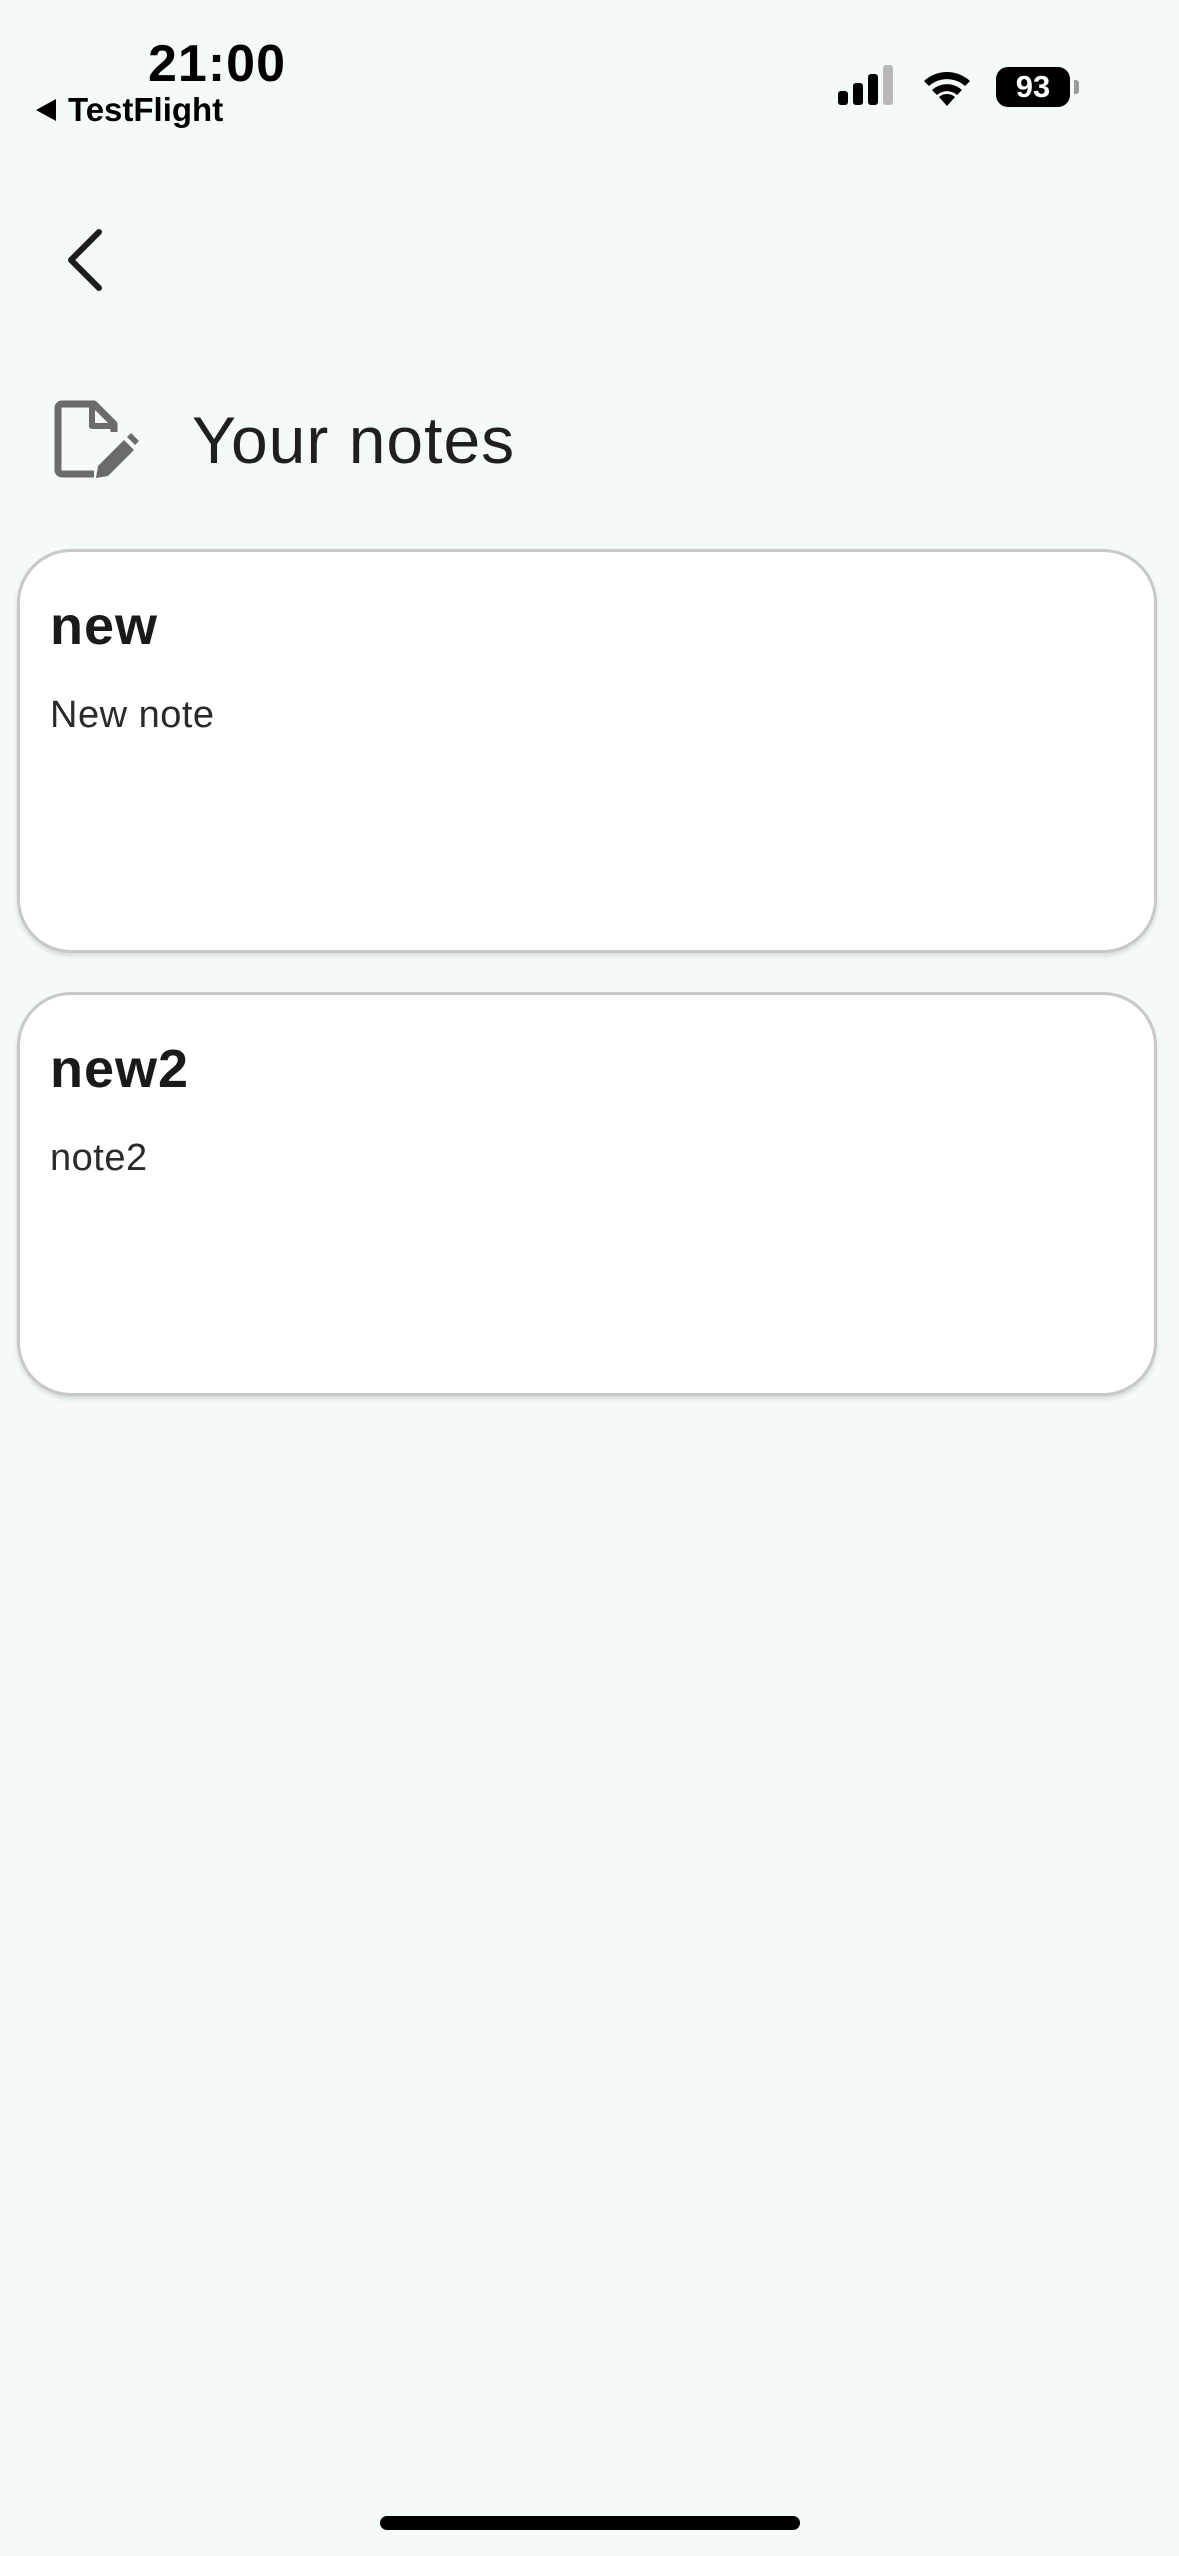 The width and height of the screenshot is (1179, 2556). Describe the element at coordinates (354, 440) in the screenshot. I see `page-title: Your notes` at that location.